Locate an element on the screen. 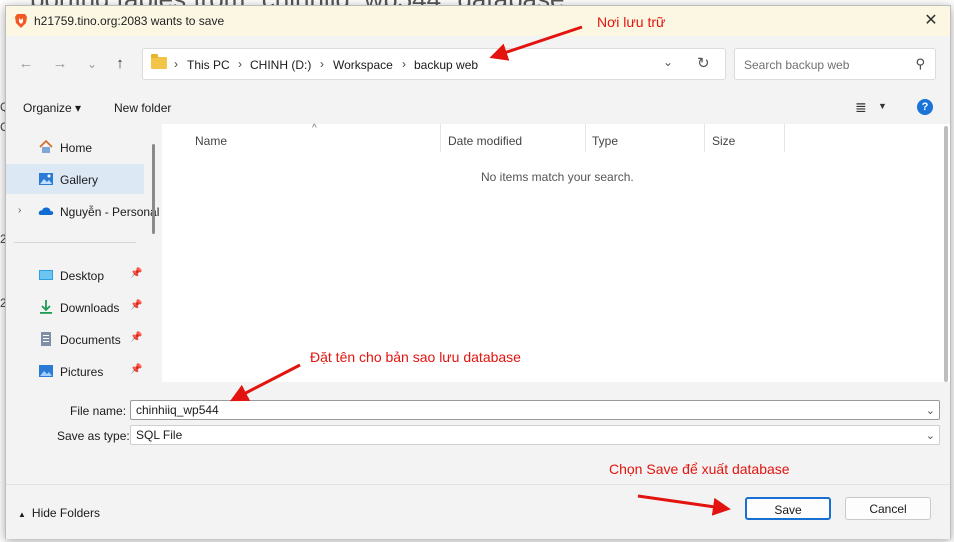 The height and width of the screenshot is (542, 954). sidebar-item-label: Documents is located at coordinates (90, 340).